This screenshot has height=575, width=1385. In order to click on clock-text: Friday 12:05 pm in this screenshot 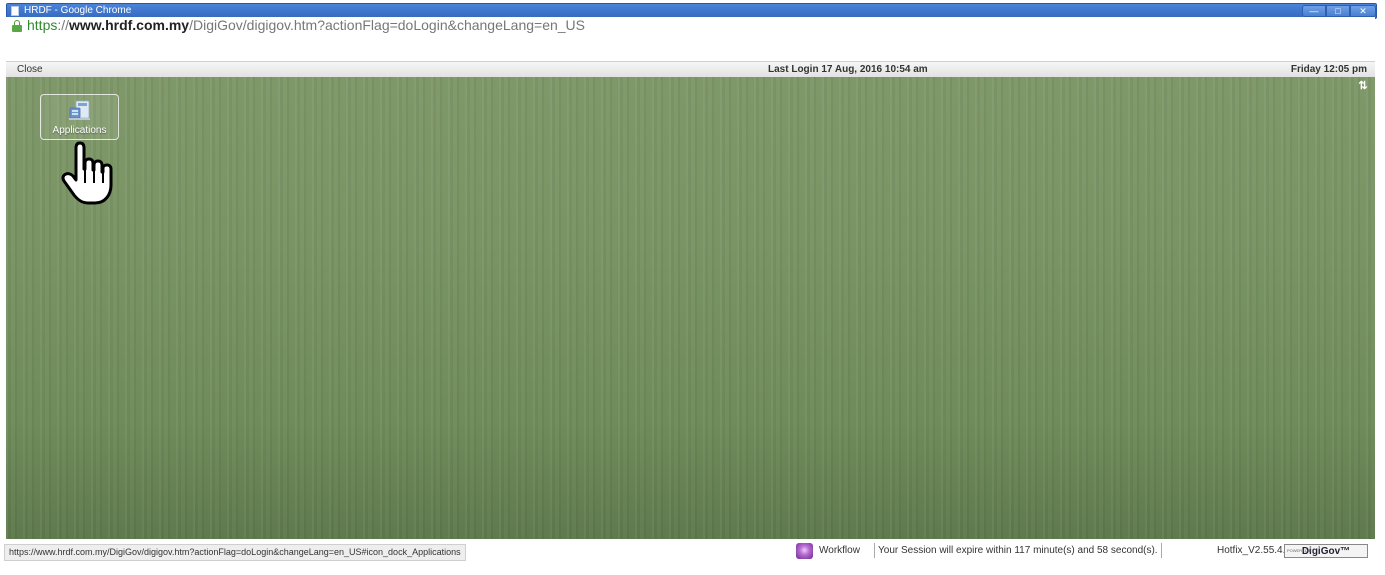, I will do `click(1328, 69)`.